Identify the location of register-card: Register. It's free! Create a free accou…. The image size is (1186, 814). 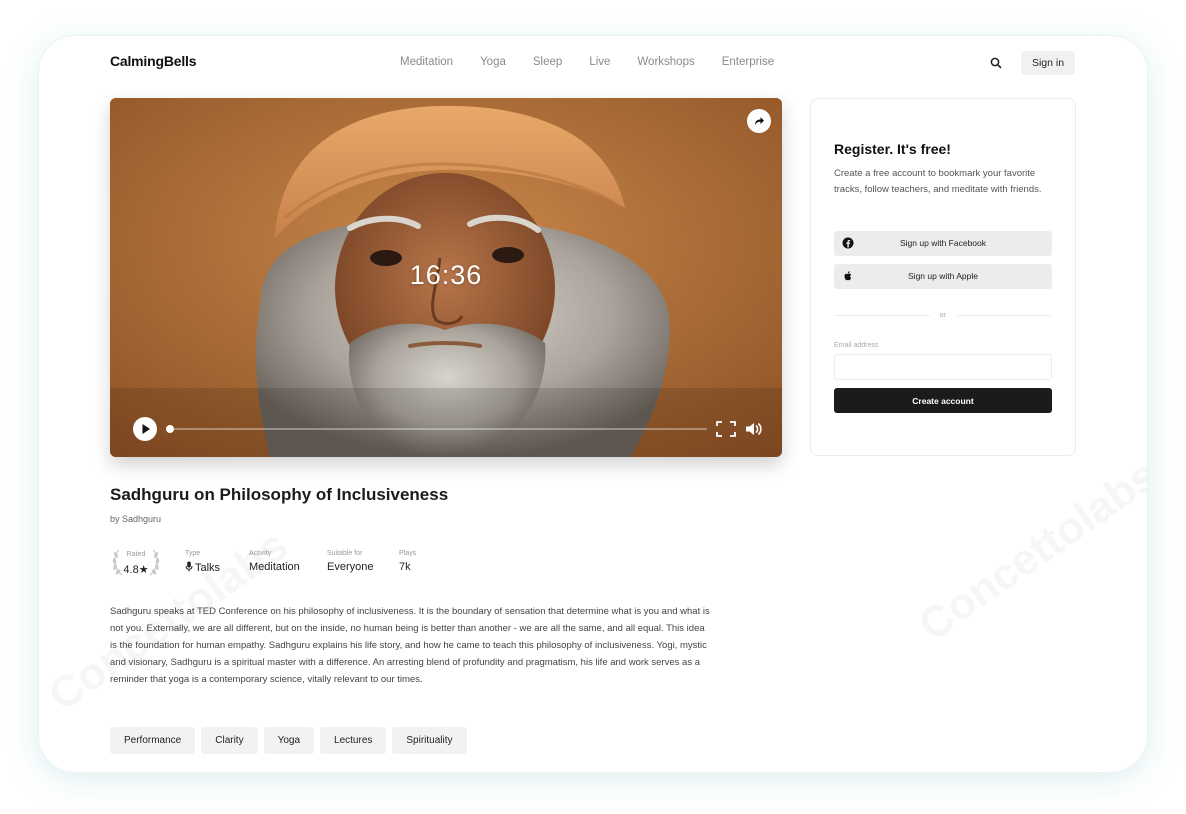
(943, 277).